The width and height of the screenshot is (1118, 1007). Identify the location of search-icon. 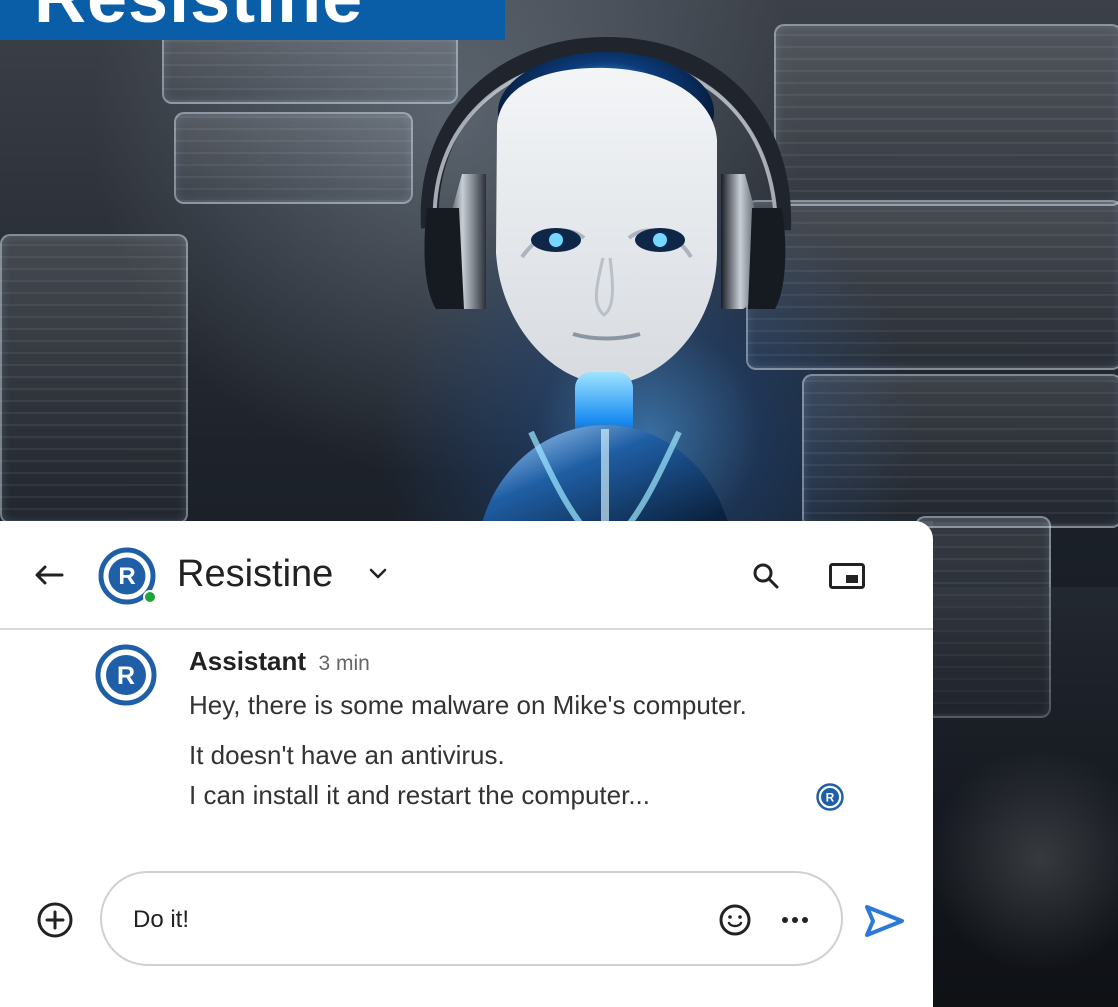
(766, 576).